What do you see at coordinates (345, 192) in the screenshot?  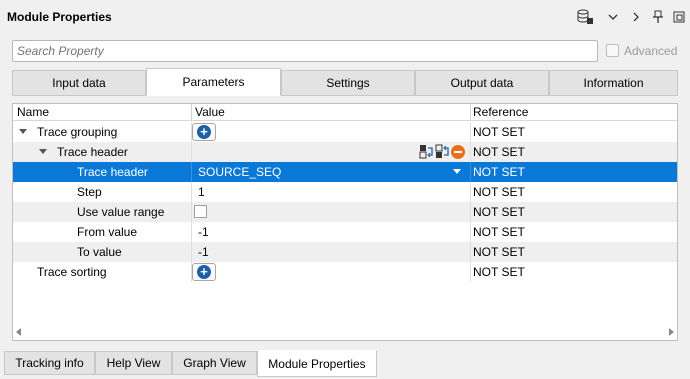 I see `table-row: Step 1 NOT SET` at bounding box center [345, 192].